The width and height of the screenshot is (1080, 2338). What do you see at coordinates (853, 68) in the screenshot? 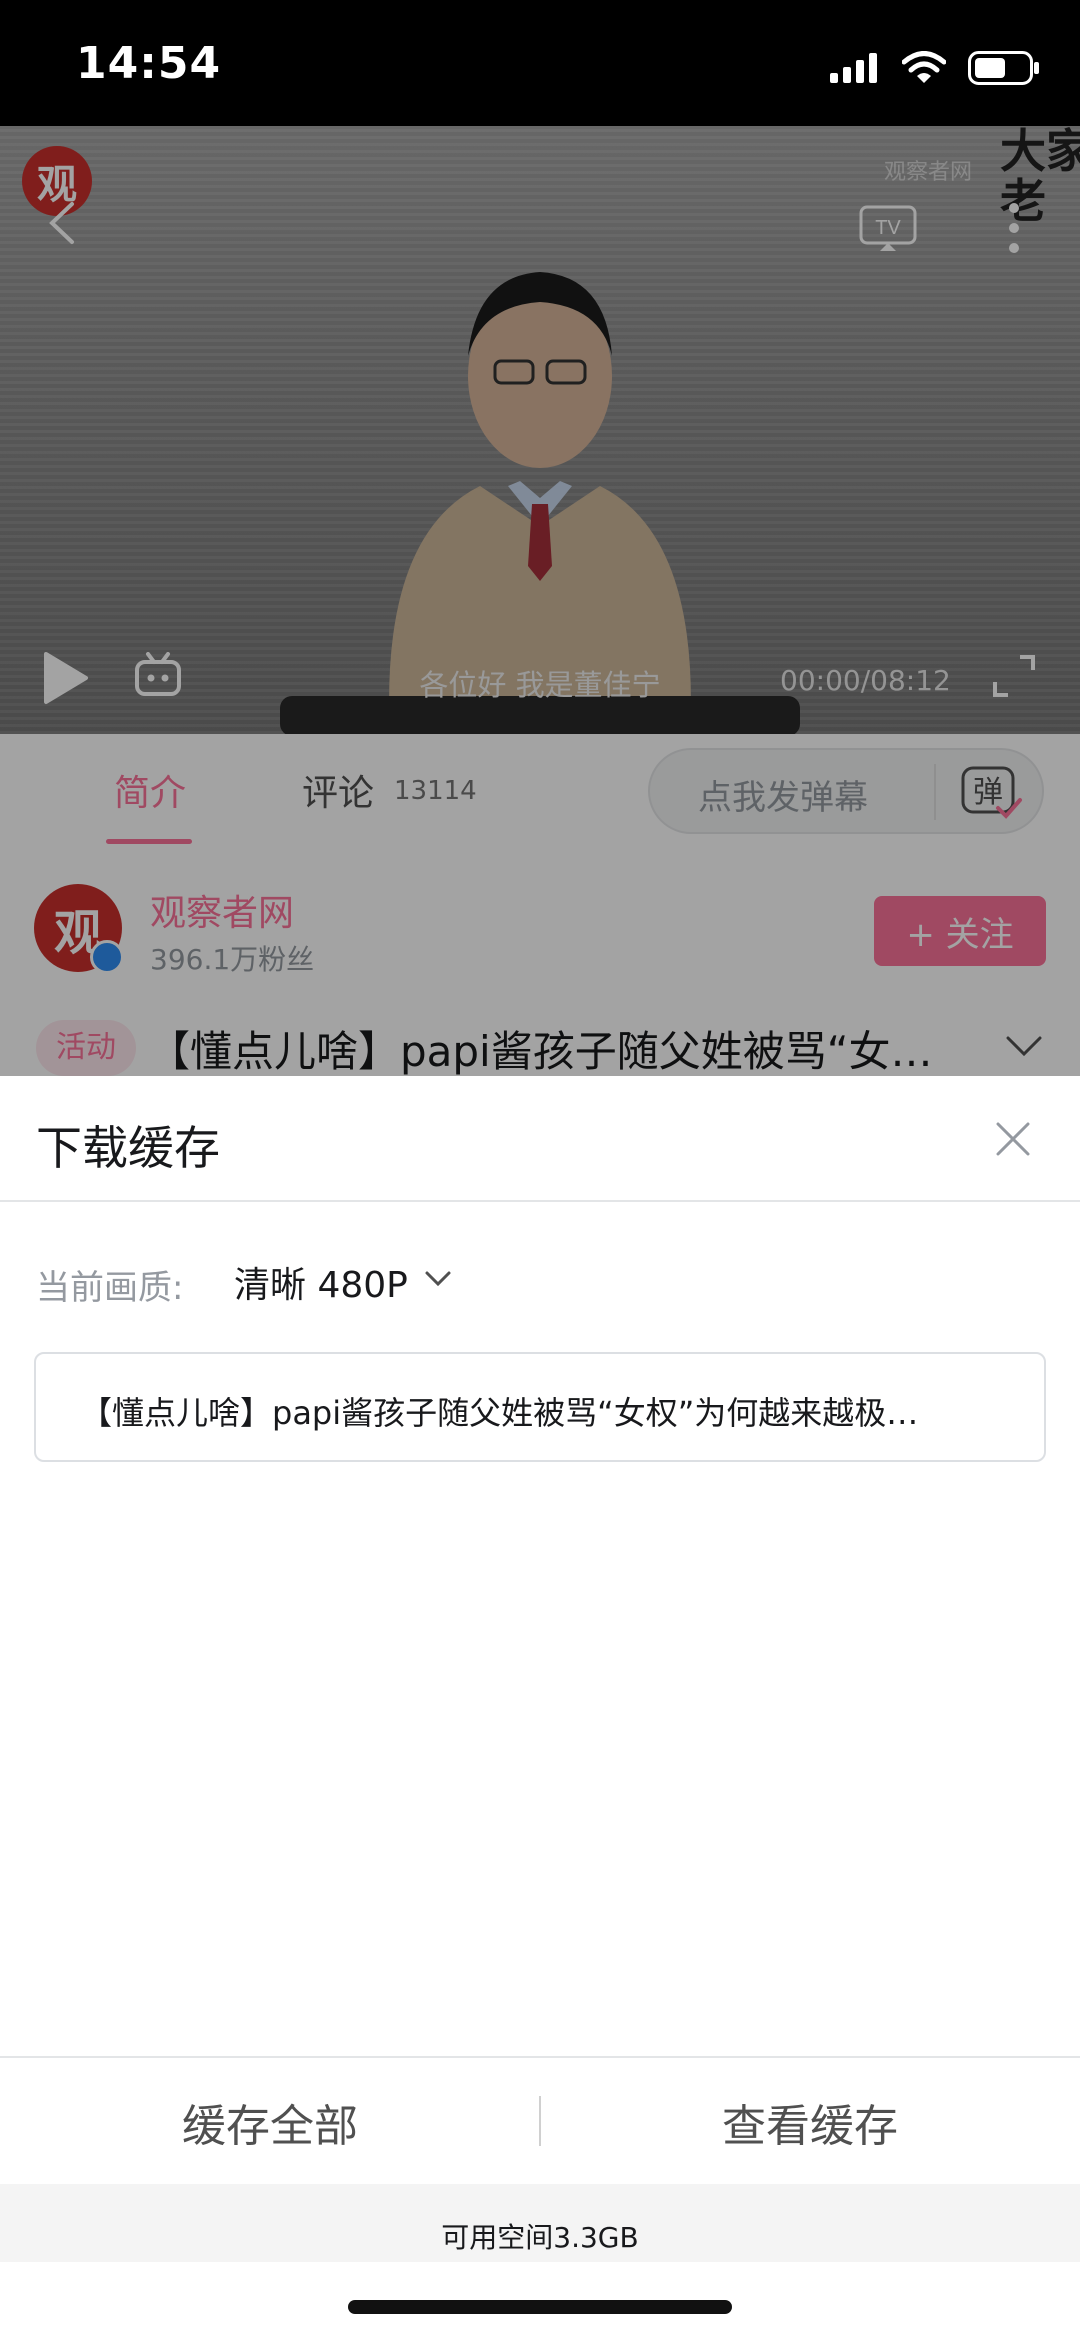
I see `cellular-signal-icon` at bounding box center [853, 68].